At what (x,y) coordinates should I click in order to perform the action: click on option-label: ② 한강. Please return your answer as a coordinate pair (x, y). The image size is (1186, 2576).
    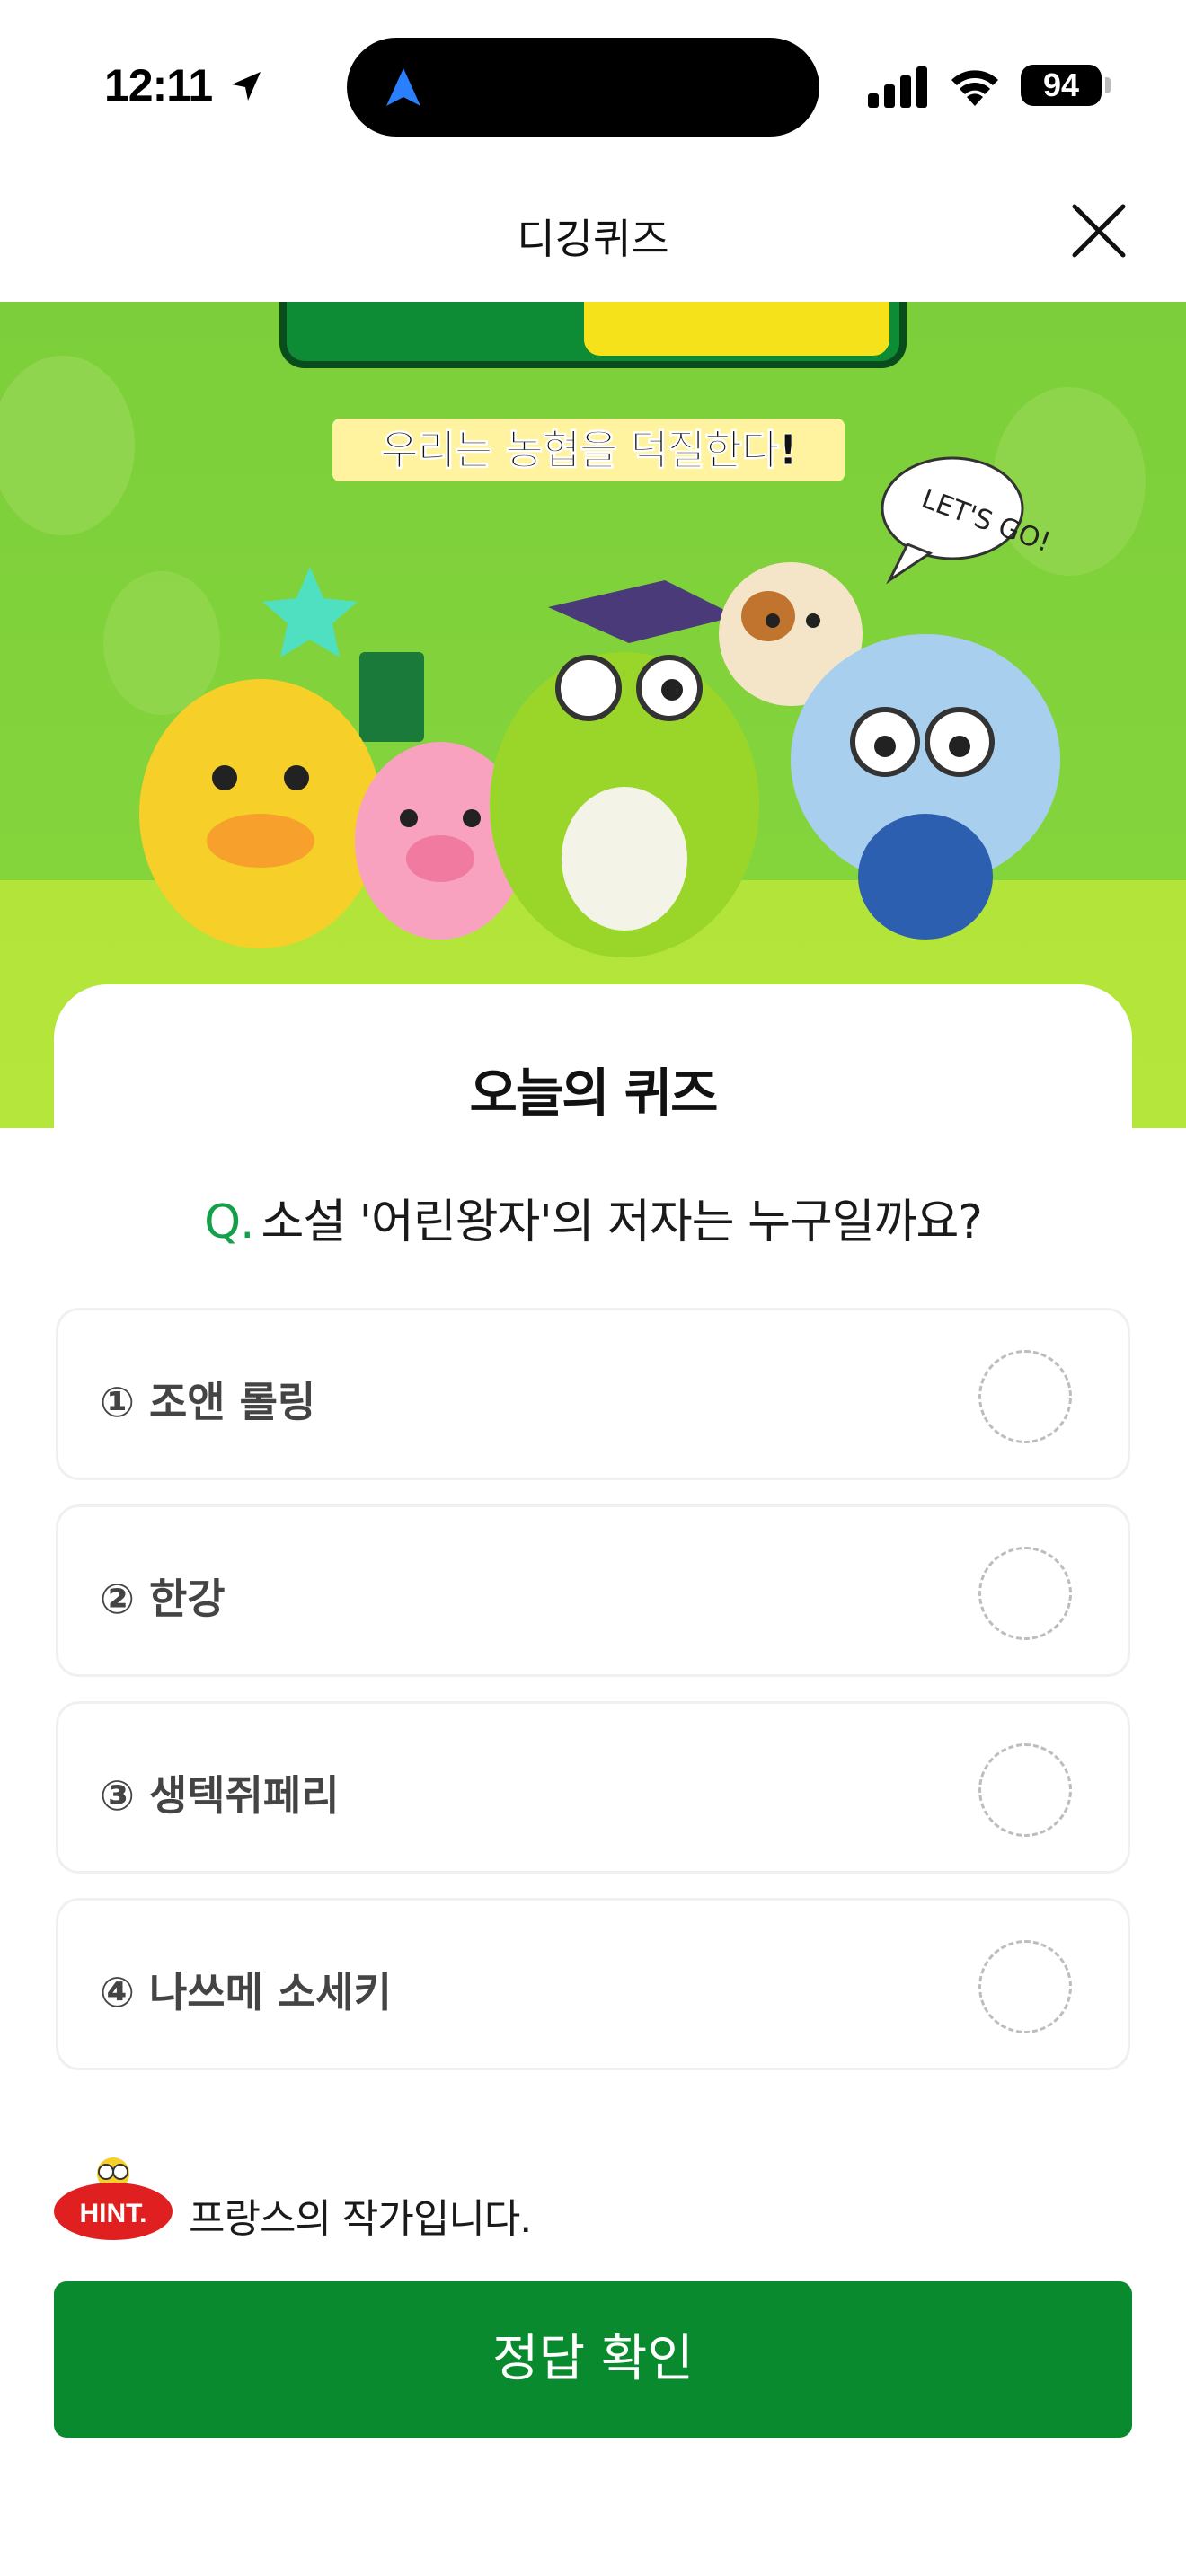
    Looking at the image, I should click on (163, 1599).